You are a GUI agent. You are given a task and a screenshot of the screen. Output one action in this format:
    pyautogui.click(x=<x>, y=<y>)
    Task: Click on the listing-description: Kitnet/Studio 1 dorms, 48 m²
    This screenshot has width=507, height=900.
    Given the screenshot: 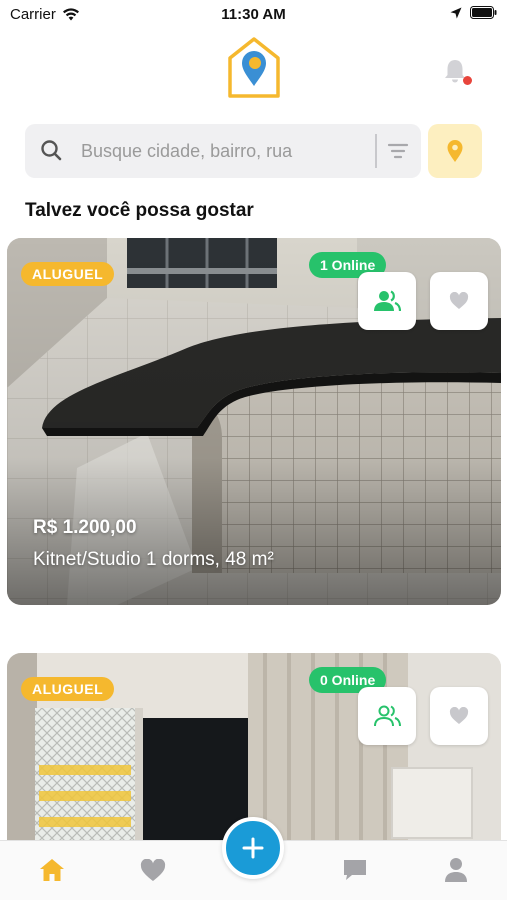 What is the action you would take?
    pyautogui.click(x=153, y=559)
    